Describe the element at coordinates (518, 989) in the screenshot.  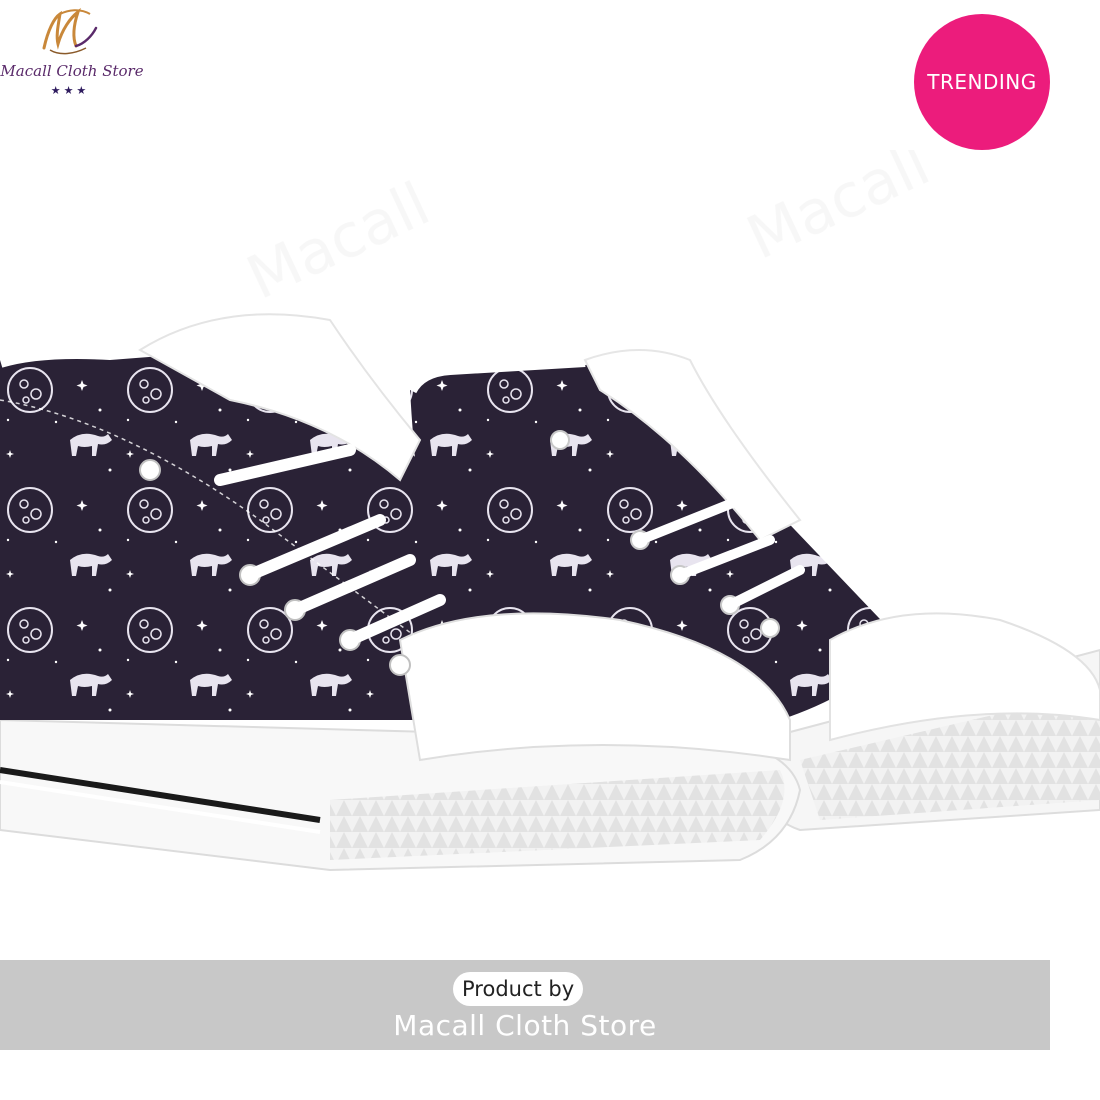
I see `product-by-label: Product by` at that location.